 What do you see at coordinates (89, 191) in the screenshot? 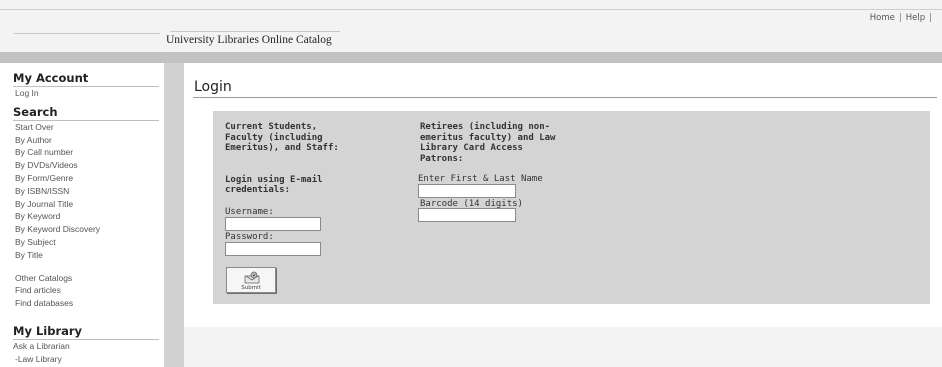
I see `sidebar-item-by-isbn-issn: By ISBN/ISSN` at bounding box center [89, 191].